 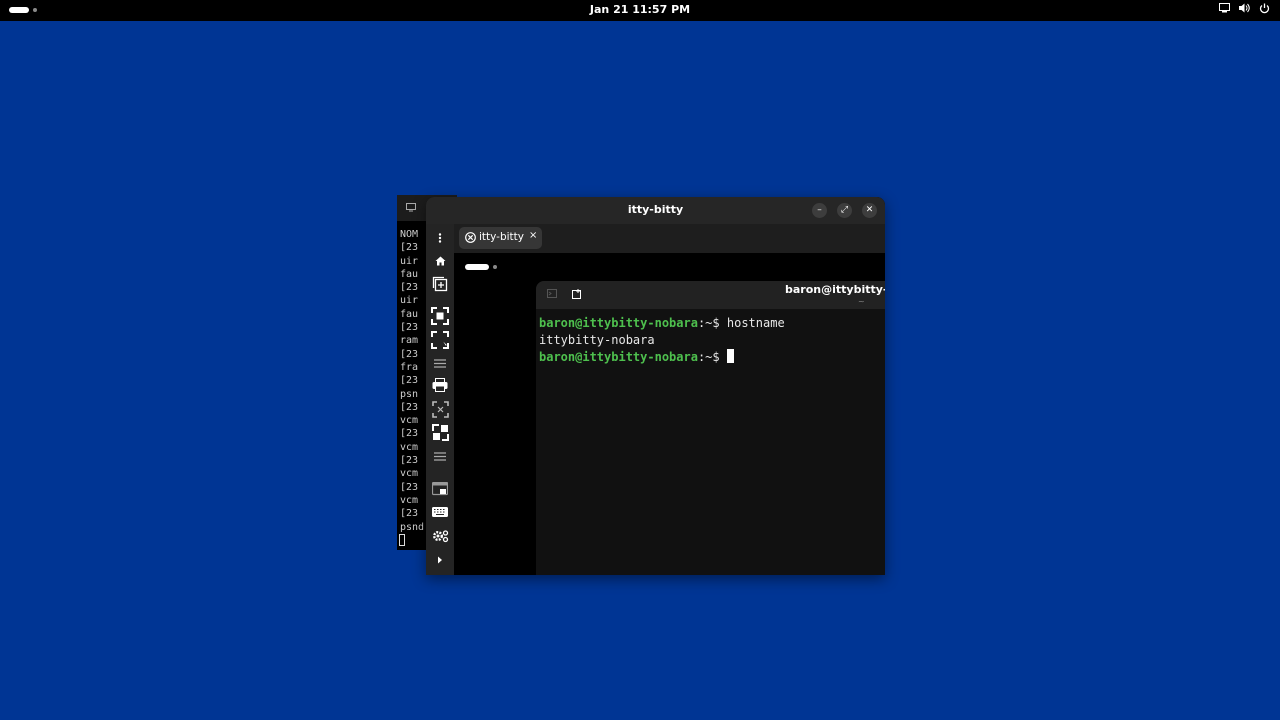 I want to click on maximize-button: ⤢, so click(x=844, y=210).